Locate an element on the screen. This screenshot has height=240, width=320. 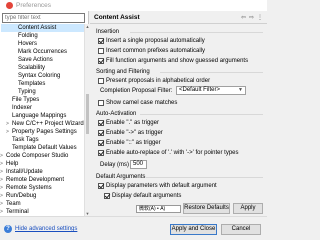
tree-item-label: Team is located at coordinates (13, 204).